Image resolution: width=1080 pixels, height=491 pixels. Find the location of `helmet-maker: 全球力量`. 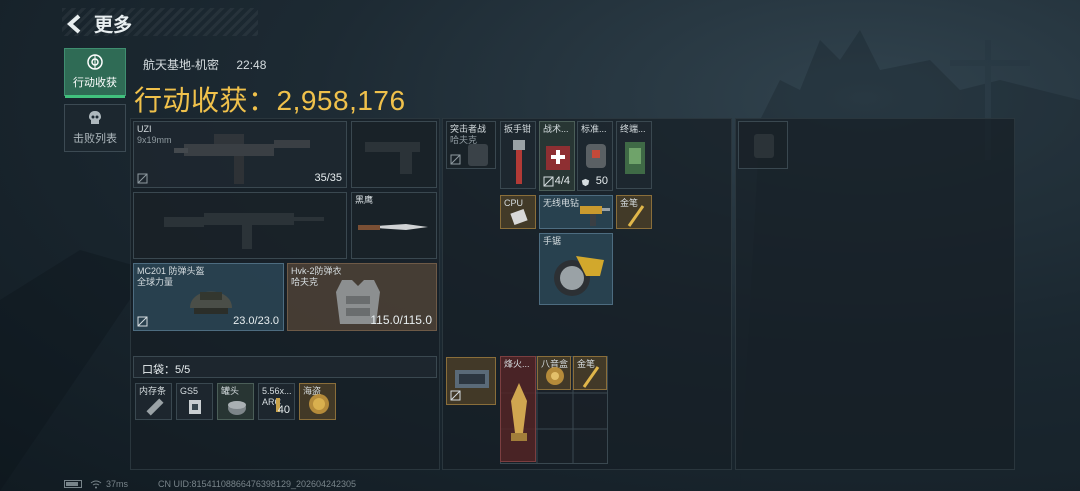

helmet-maker: 全球力量 is located at coordinates (155, 282).